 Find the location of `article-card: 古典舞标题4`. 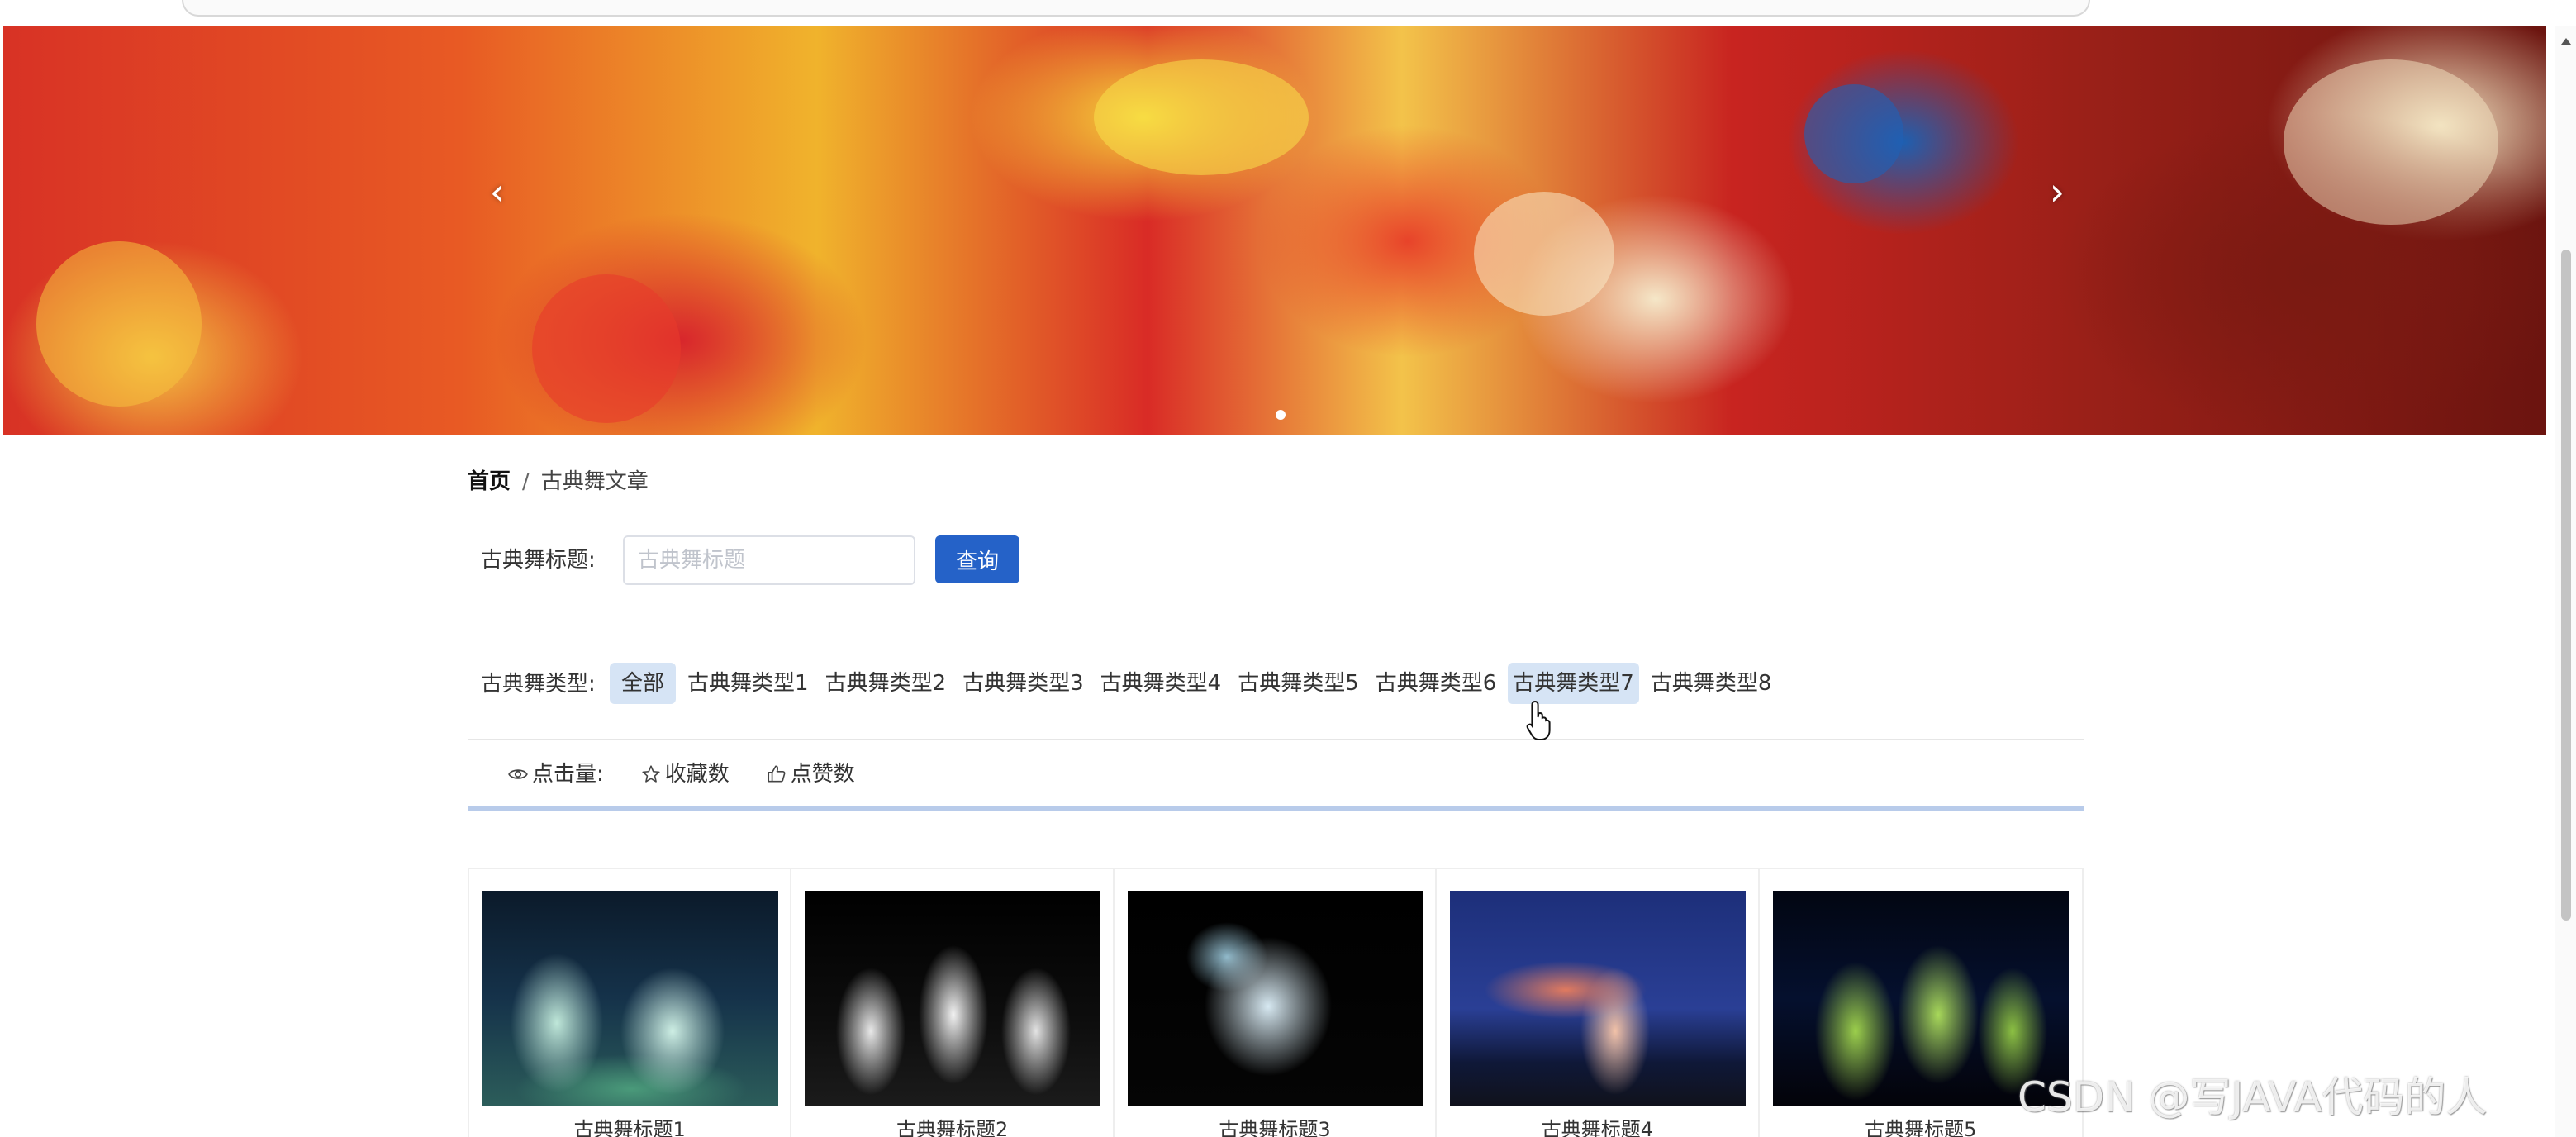

article-card: 古典舞标题4 is located at coordinates (1598, 1003).